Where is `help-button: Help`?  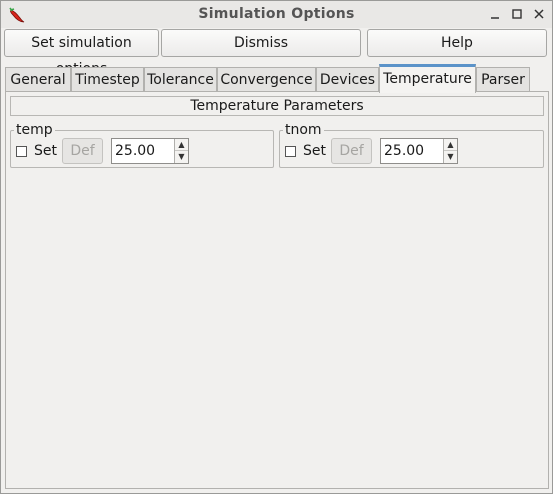 help-button: Help is located at coordinates (457, 43).